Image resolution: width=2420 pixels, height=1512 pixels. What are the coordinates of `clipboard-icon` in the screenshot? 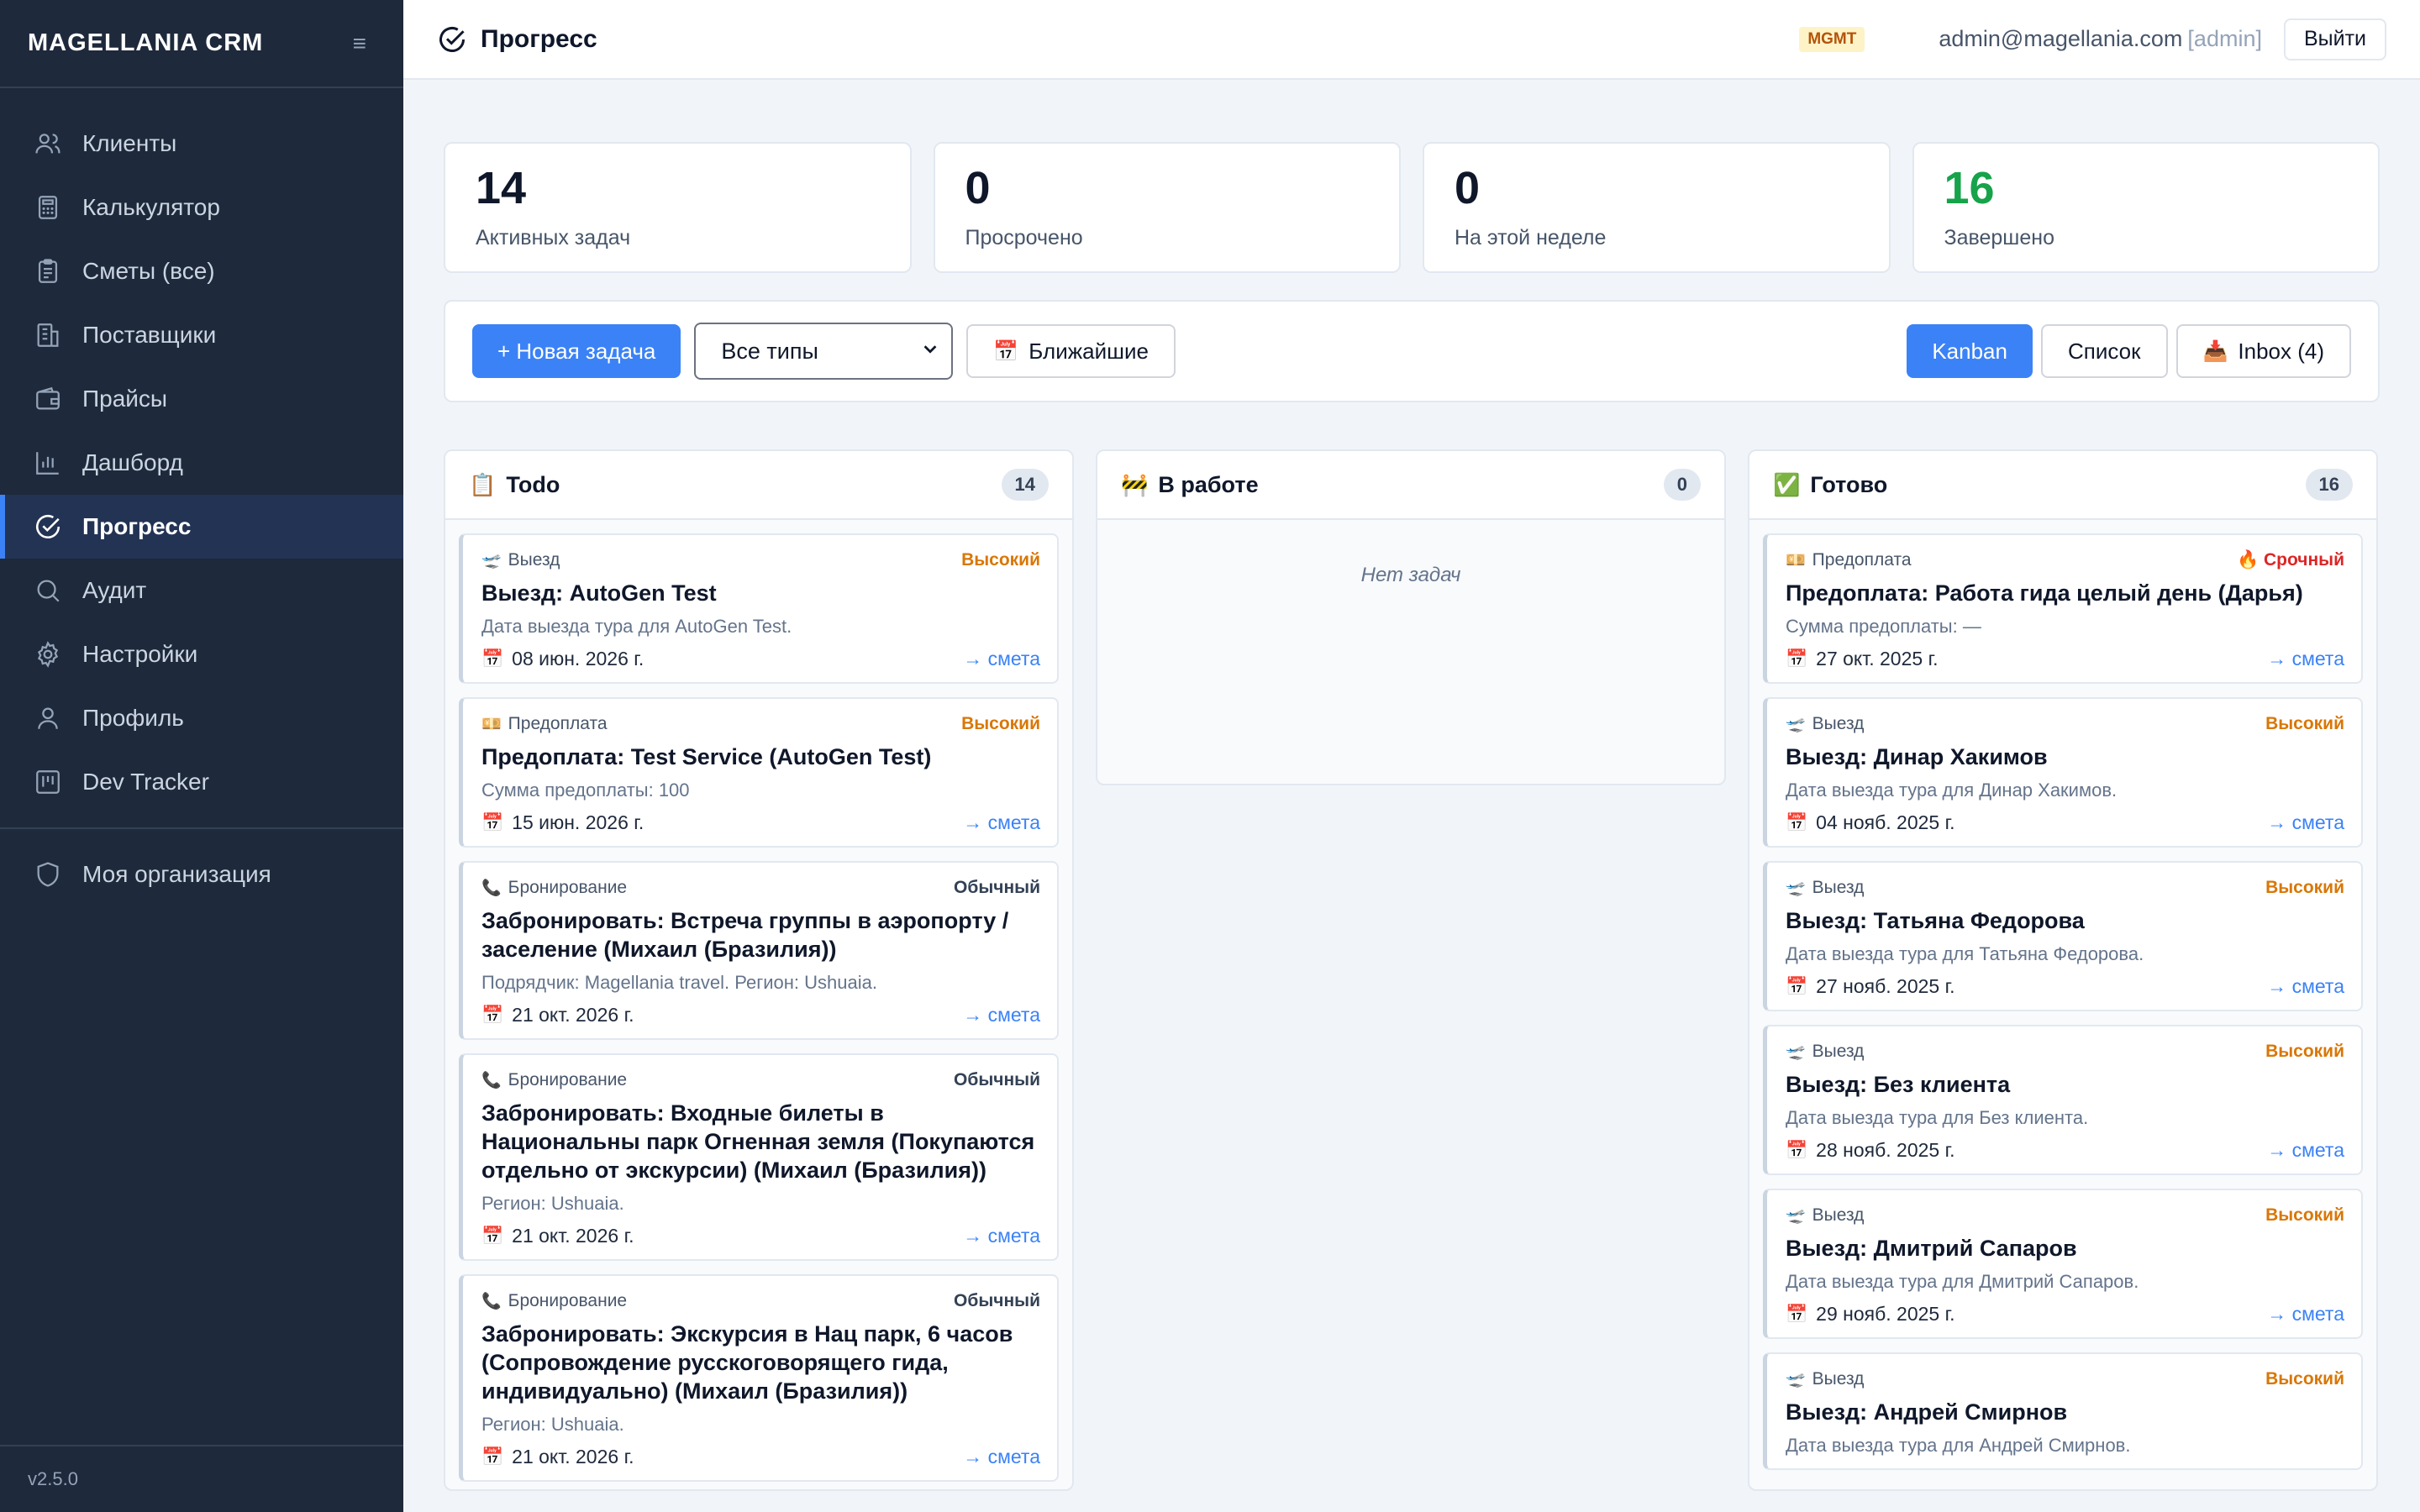 It's located at (48, 271).